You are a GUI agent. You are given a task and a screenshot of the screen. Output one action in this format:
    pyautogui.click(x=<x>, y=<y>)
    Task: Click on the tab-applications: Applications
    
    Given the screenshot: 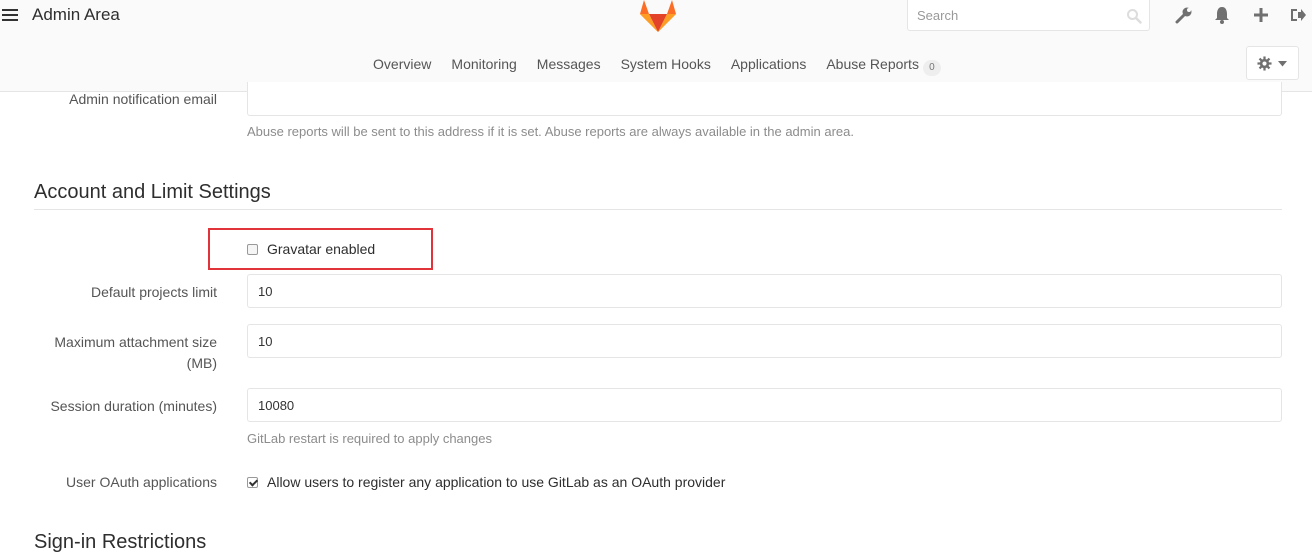 What is the action you would take?
    pyautogui.click(x=769, y=64)
    